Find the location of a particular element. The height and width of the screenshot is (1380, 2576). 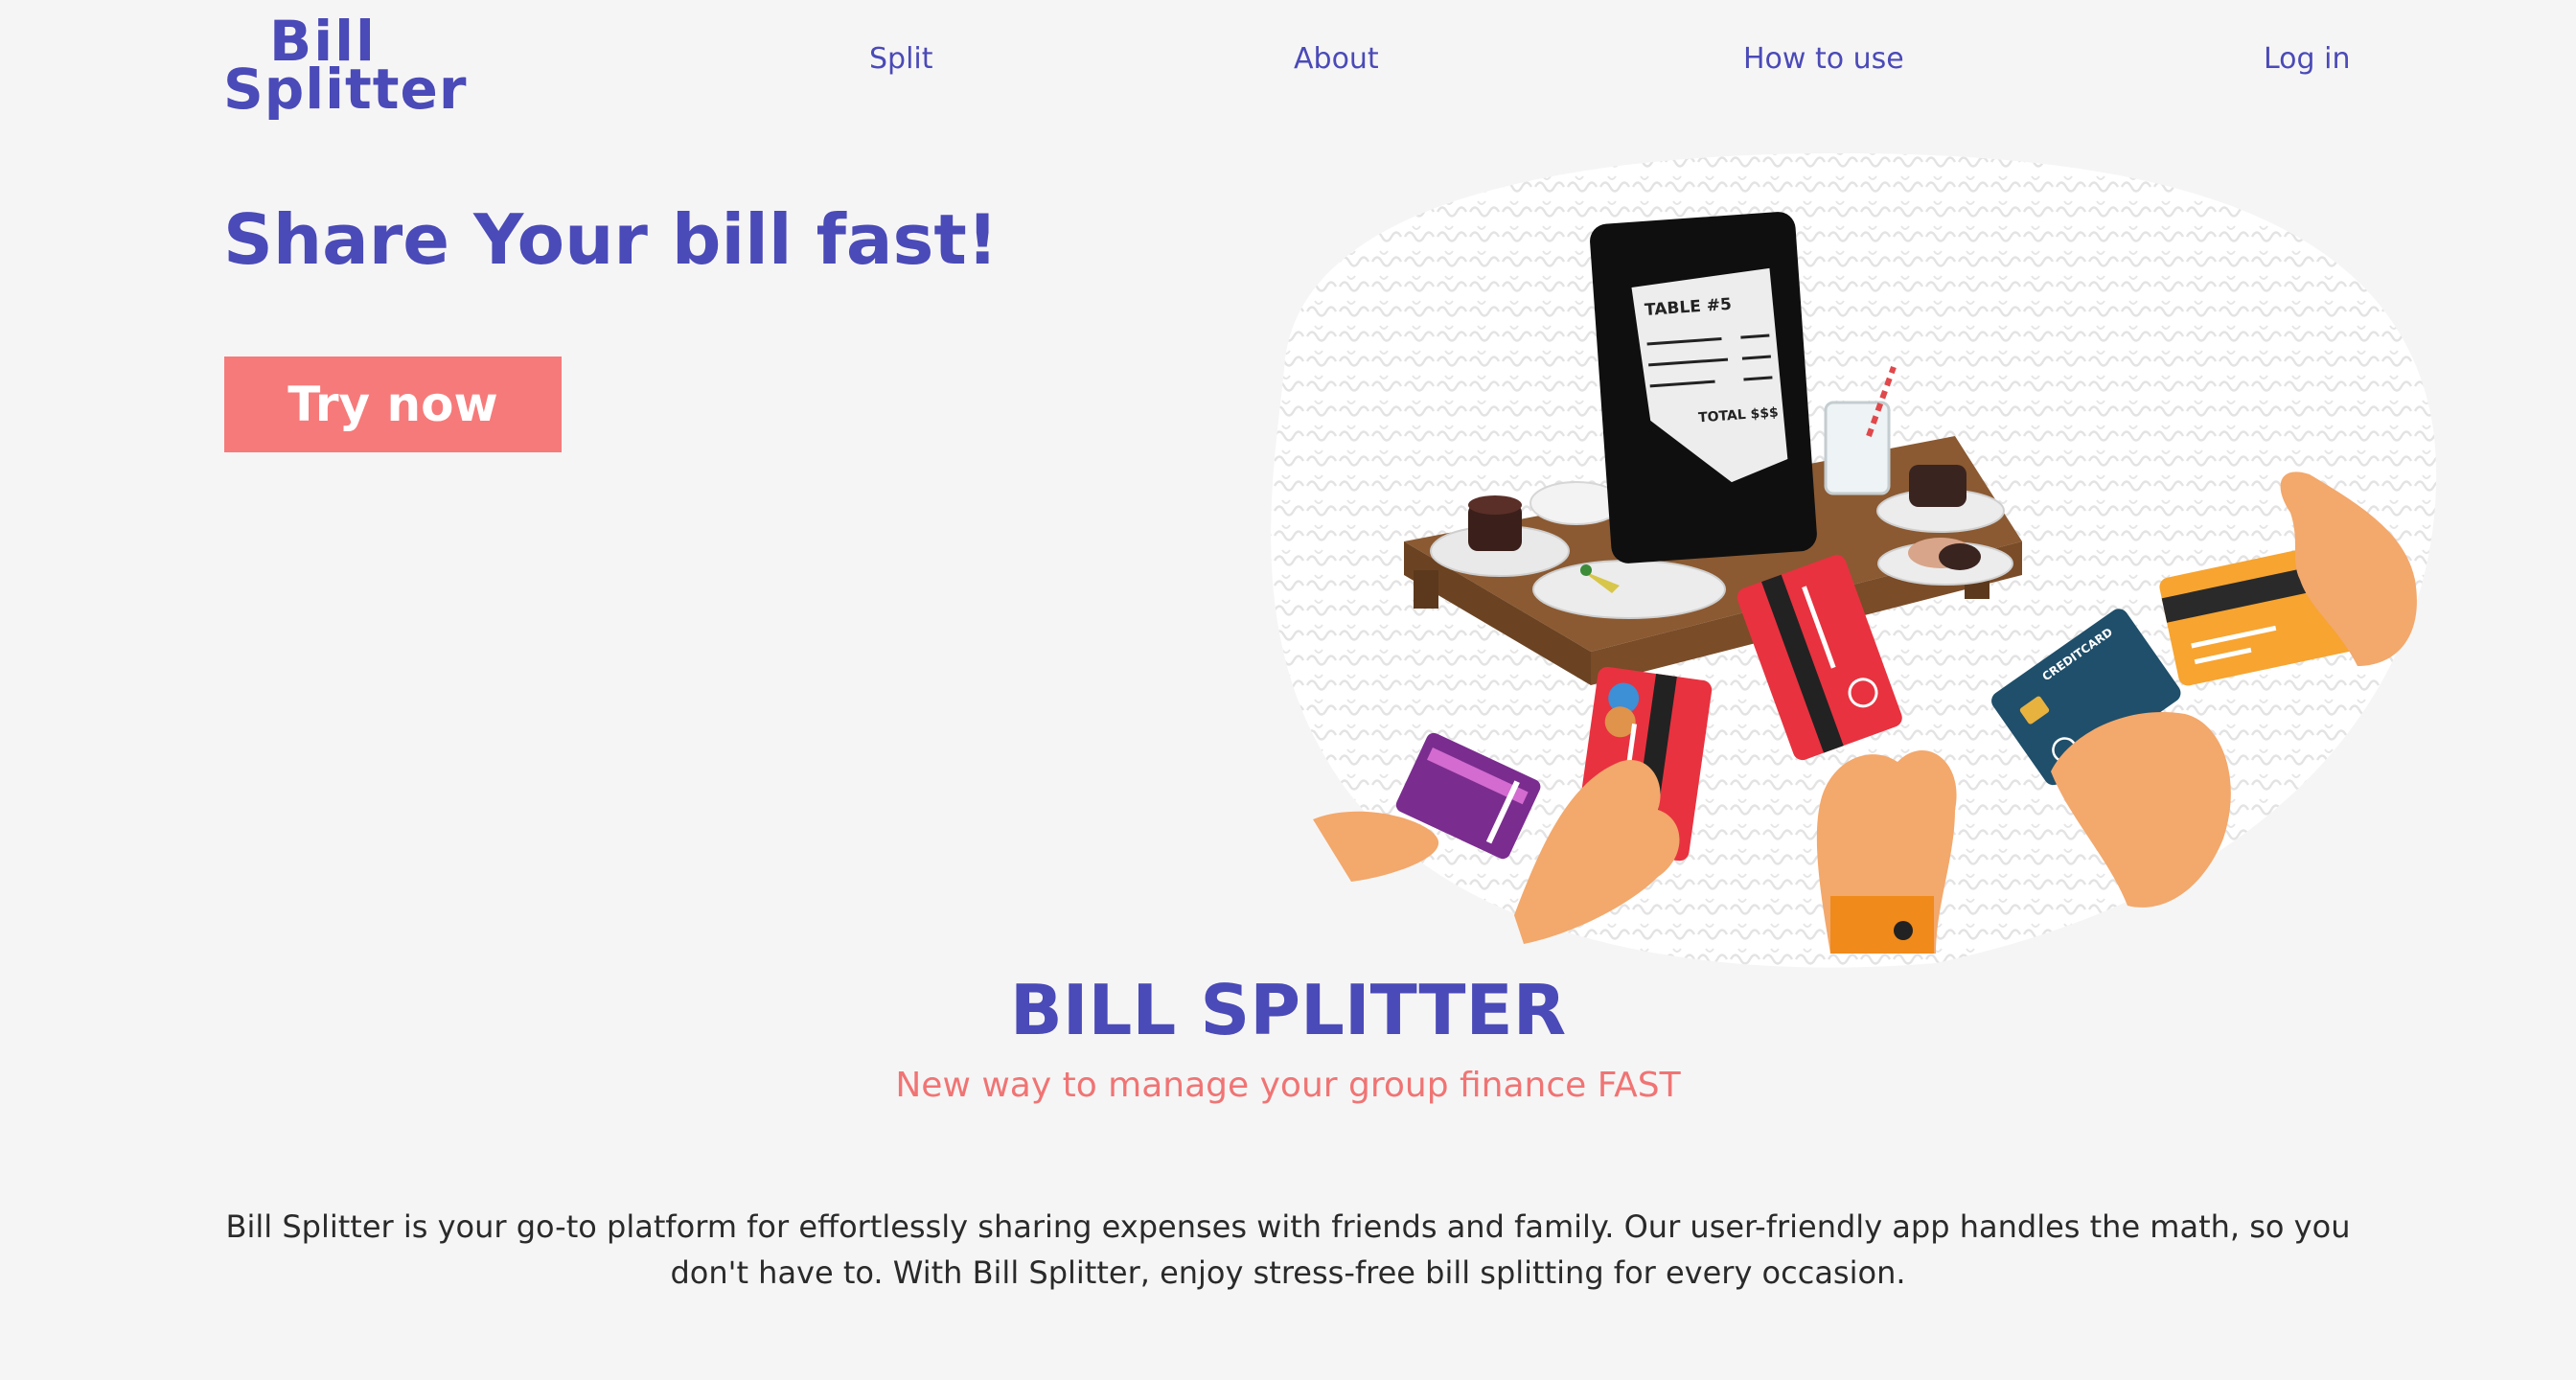

hero-title: Share Your bill fast! is located at coordinates (611, 239).